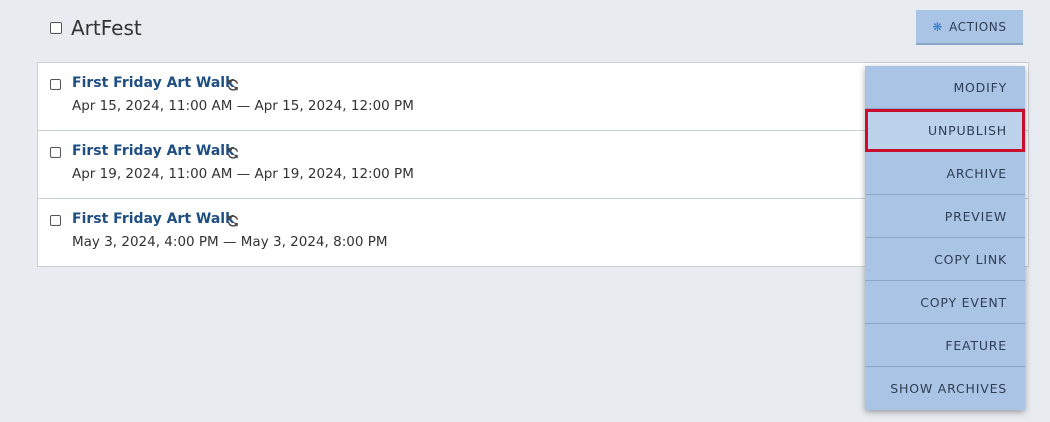  I want to click on menu-item-preview: PREVIEW, so click(945, 216).